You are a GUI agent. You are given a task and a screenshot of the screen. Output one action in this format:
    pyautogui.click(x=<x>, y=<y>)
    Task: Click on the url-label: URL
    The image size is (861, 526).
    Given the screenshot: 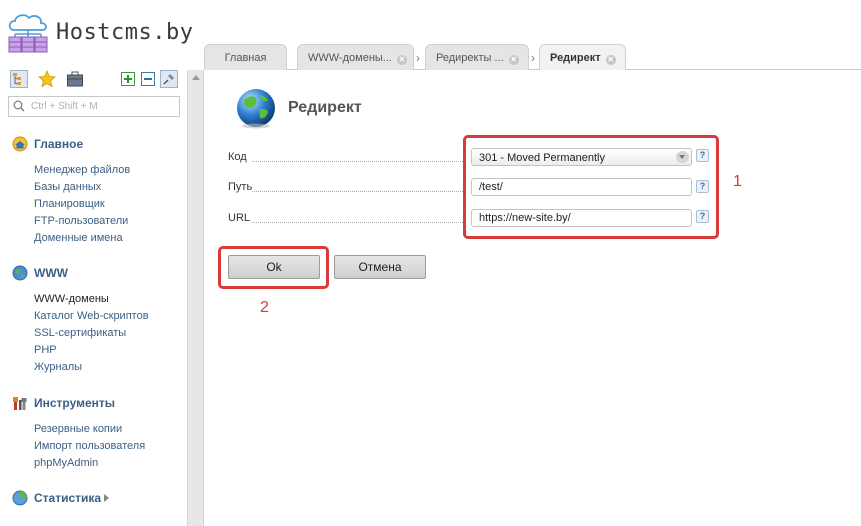 What is the action you would take?
    pyautogui.click(x=239, y=218)
    